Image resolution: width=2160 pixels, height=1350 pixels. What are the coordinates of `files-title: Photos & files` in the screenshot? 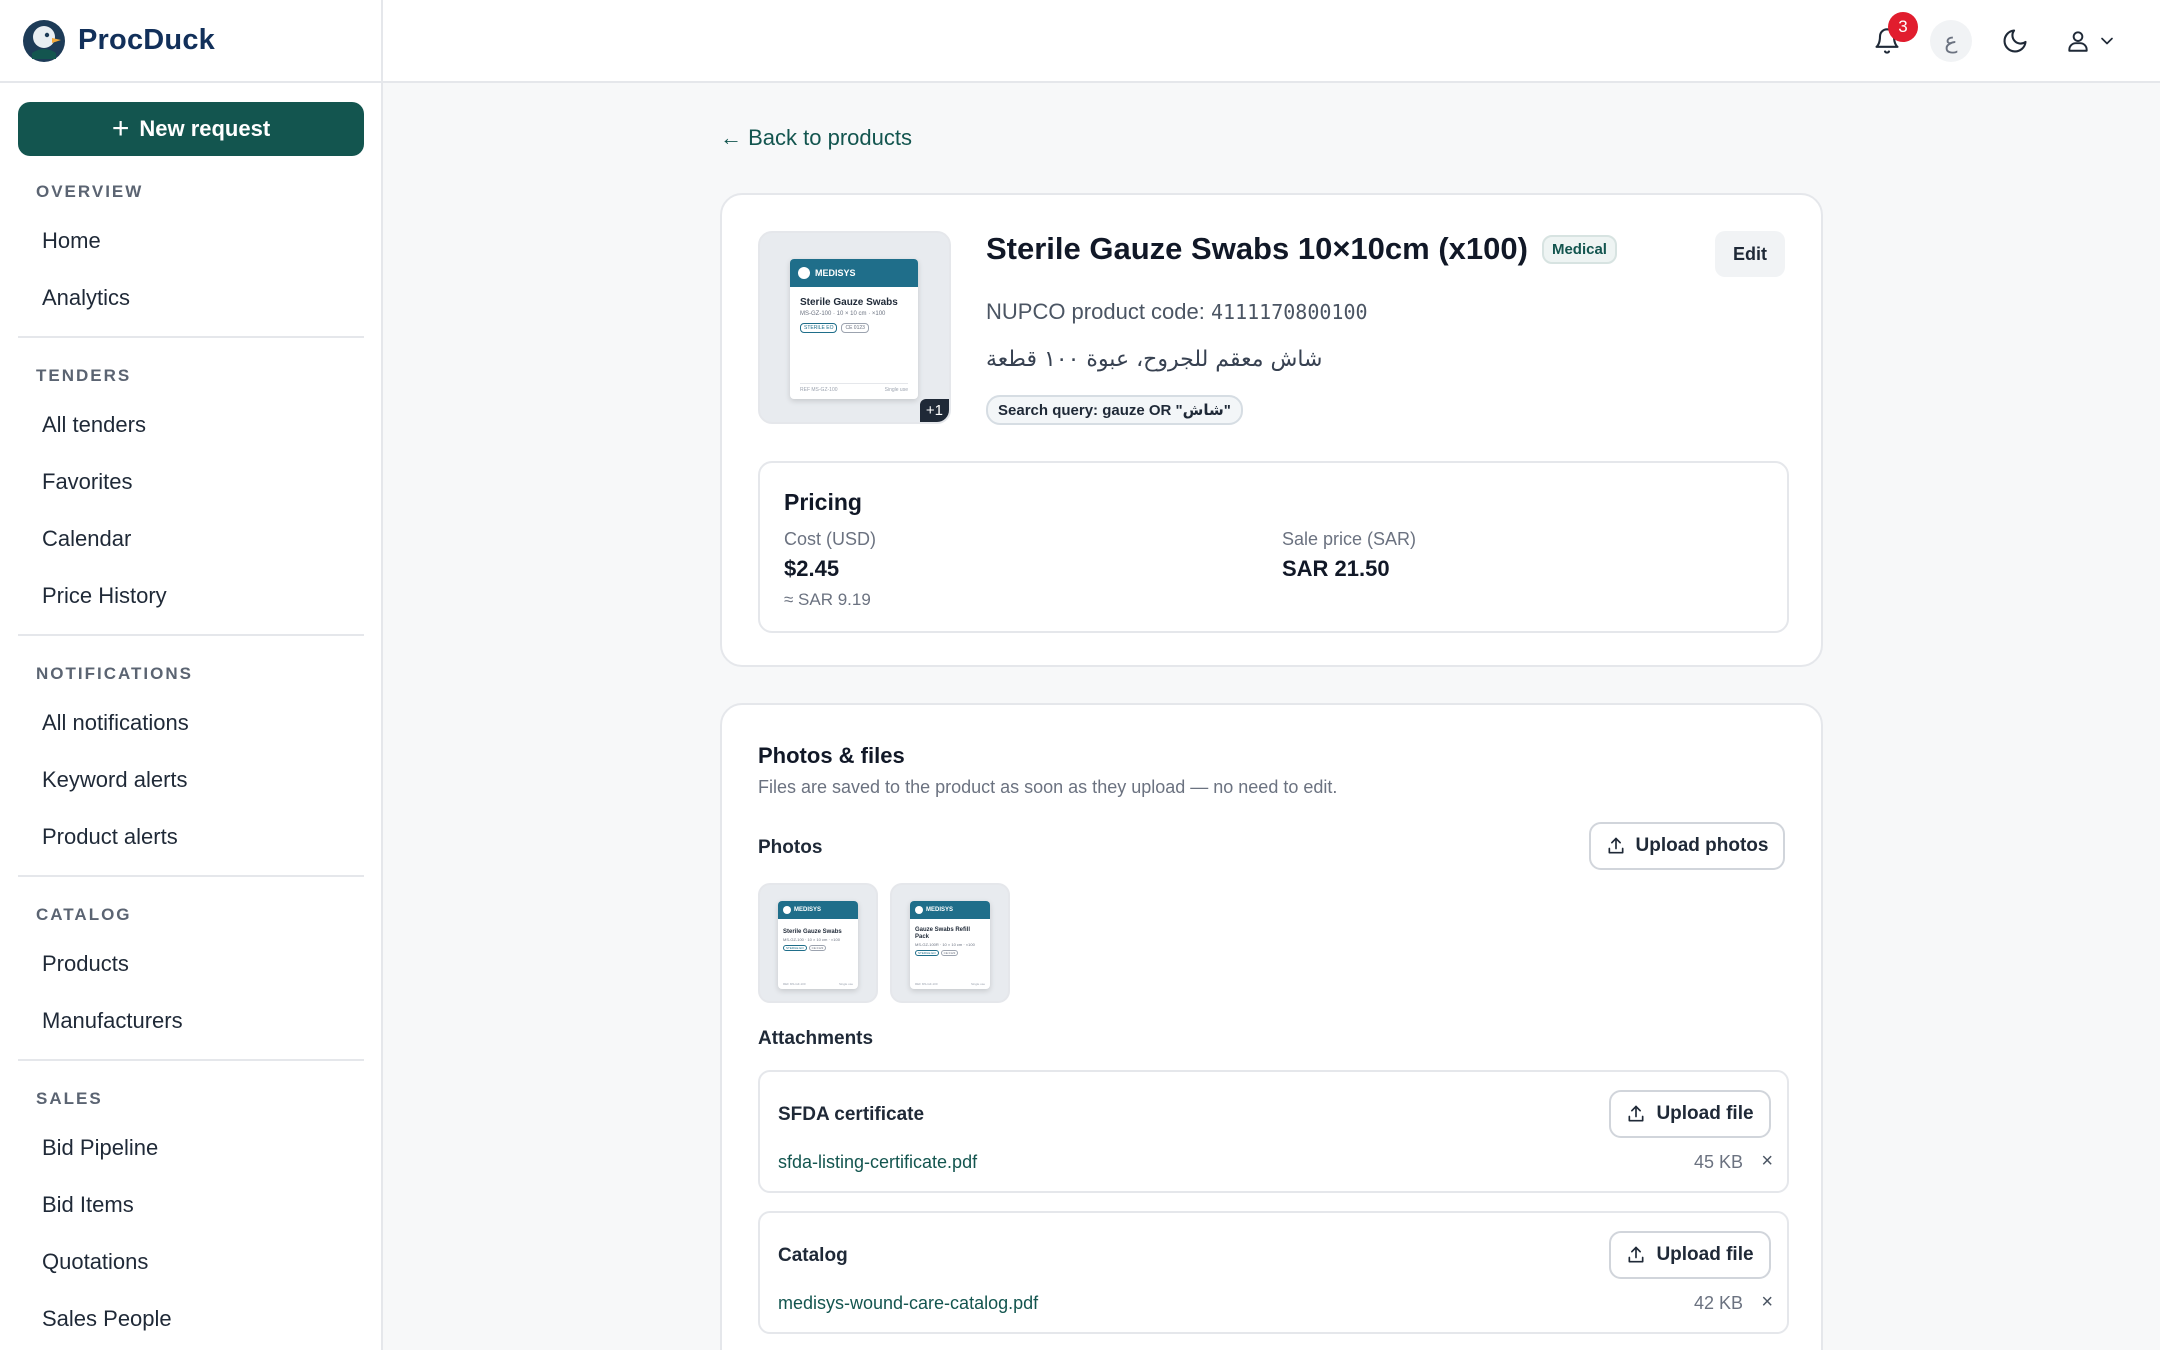 It's located at (831, 755).